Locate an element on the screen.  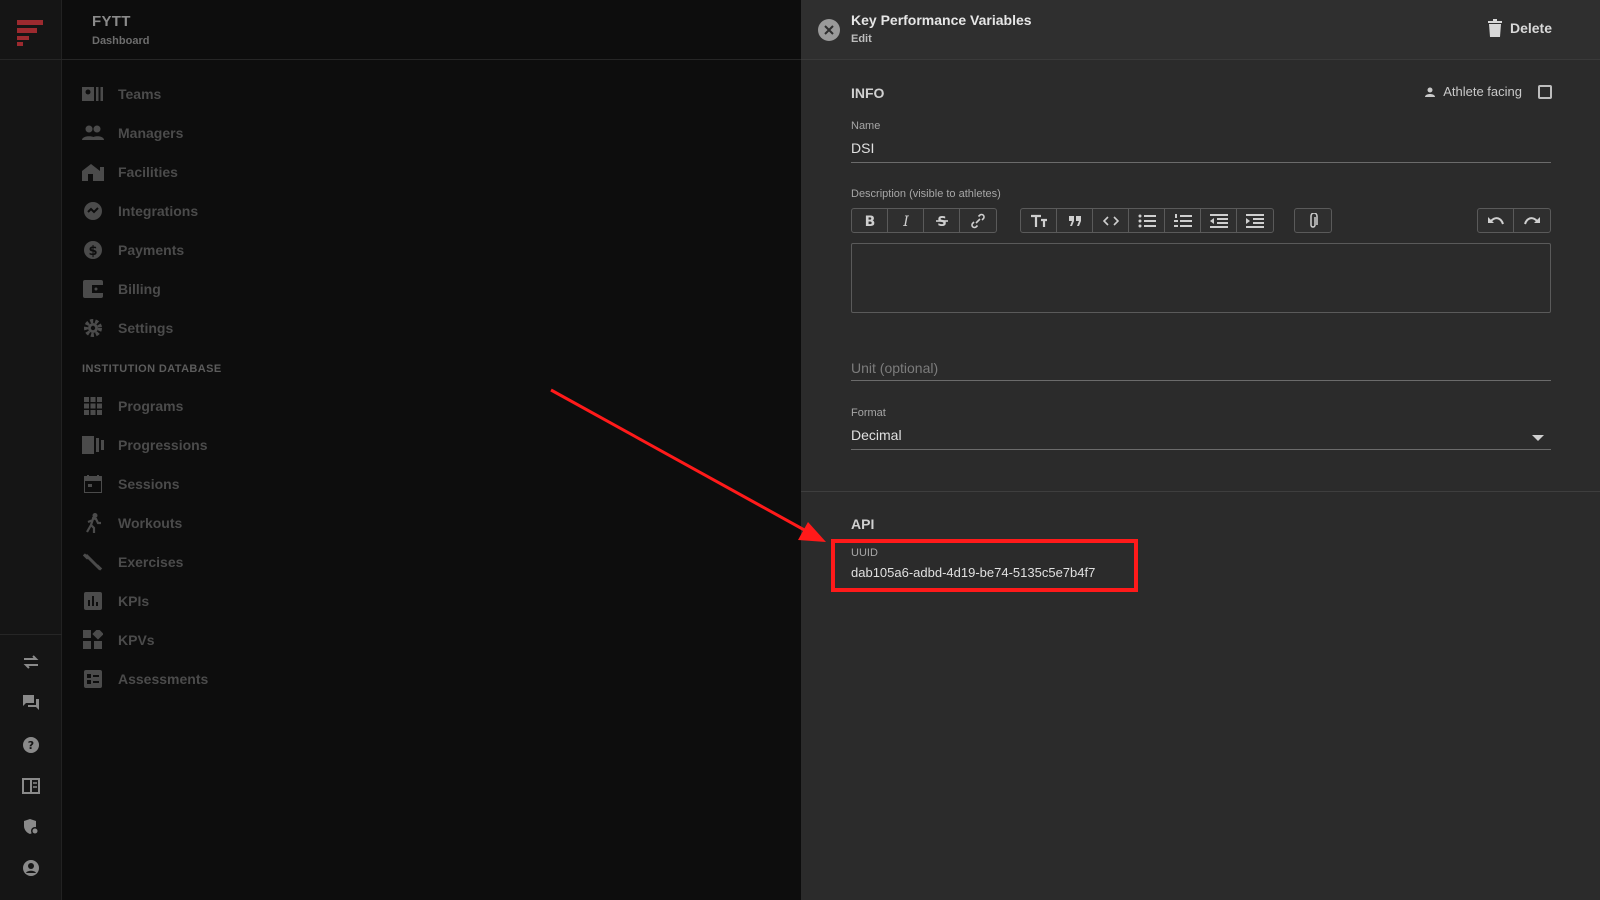
undo-icon is located at coordinates (1496, 220).